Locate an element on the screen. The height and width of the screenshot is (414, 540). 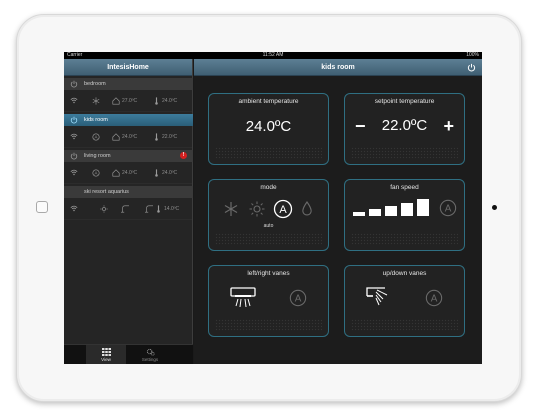
fan-speed-card: fan speed A is located at coordinates (404, 215).